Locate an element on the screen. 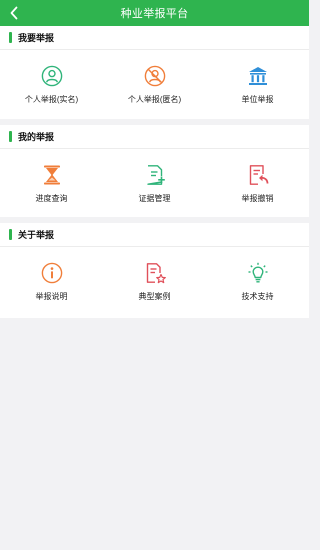 The image size is (320, 550). menu-item-report-instructions: 举报说明 is located at coordinates (51, 282).